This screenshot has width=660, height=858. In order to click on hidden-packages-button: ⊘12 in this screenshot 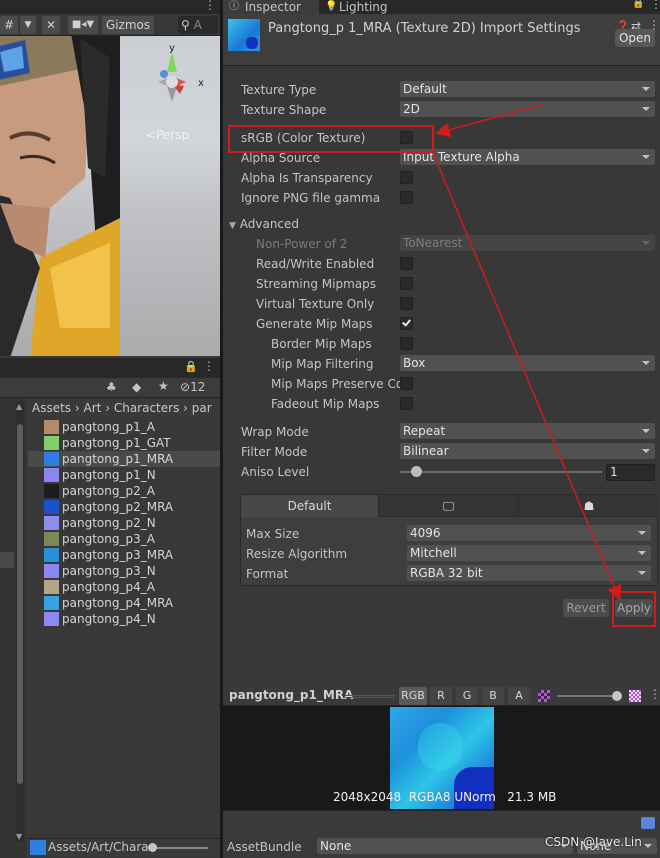, I will do `click(192, 387)`.